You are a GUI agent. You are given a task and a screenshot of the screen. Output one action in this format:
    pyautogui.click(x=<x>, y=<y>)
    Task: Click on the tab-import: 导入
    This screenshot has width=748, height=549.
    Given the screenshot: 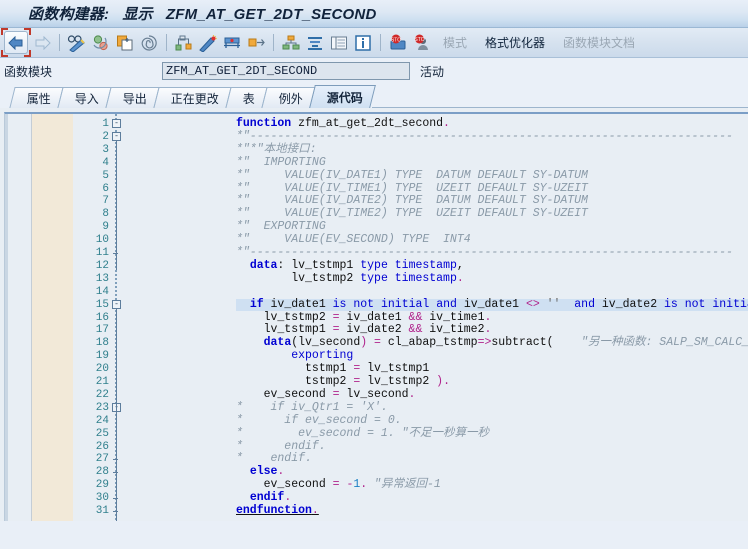 What is the action you would take?
    pyautogui.click(x=84, y=97)
    